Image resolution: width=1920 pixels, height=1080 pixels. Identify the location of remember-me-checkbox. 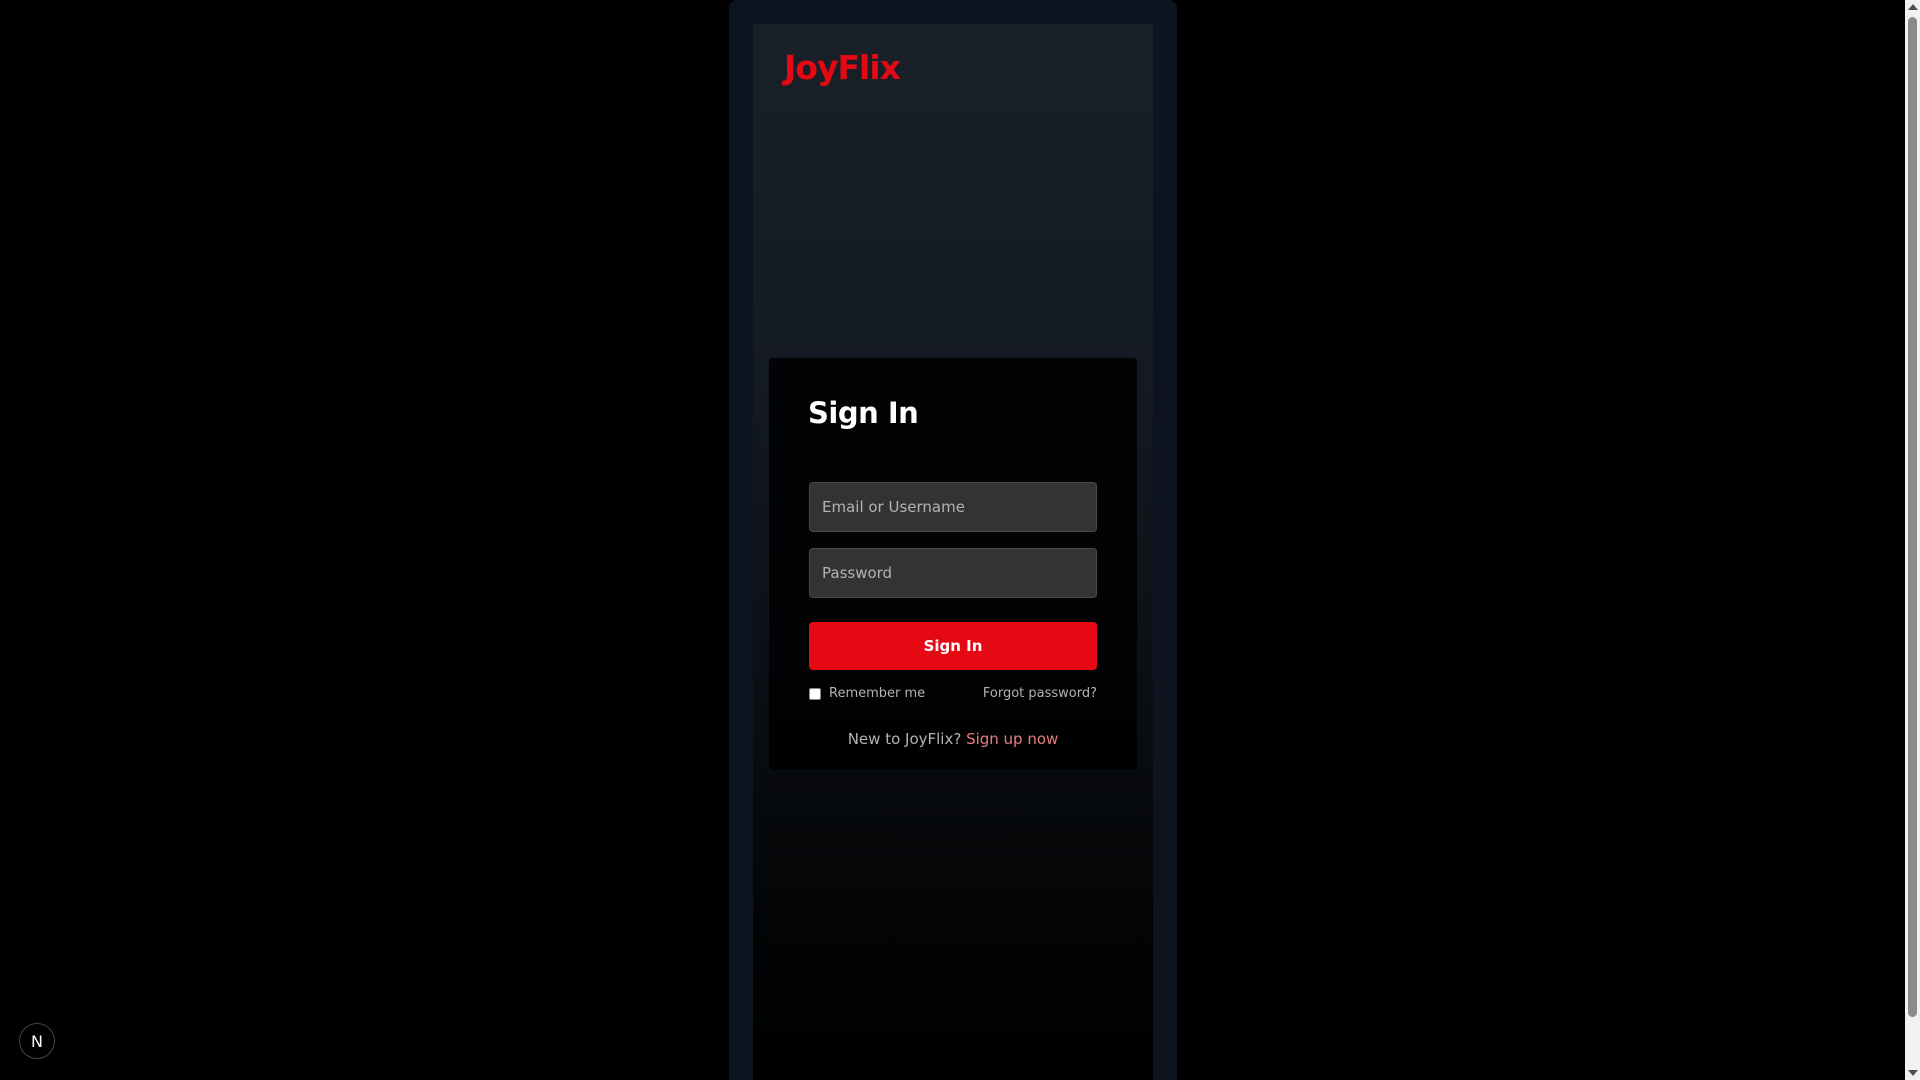
(815, 693).